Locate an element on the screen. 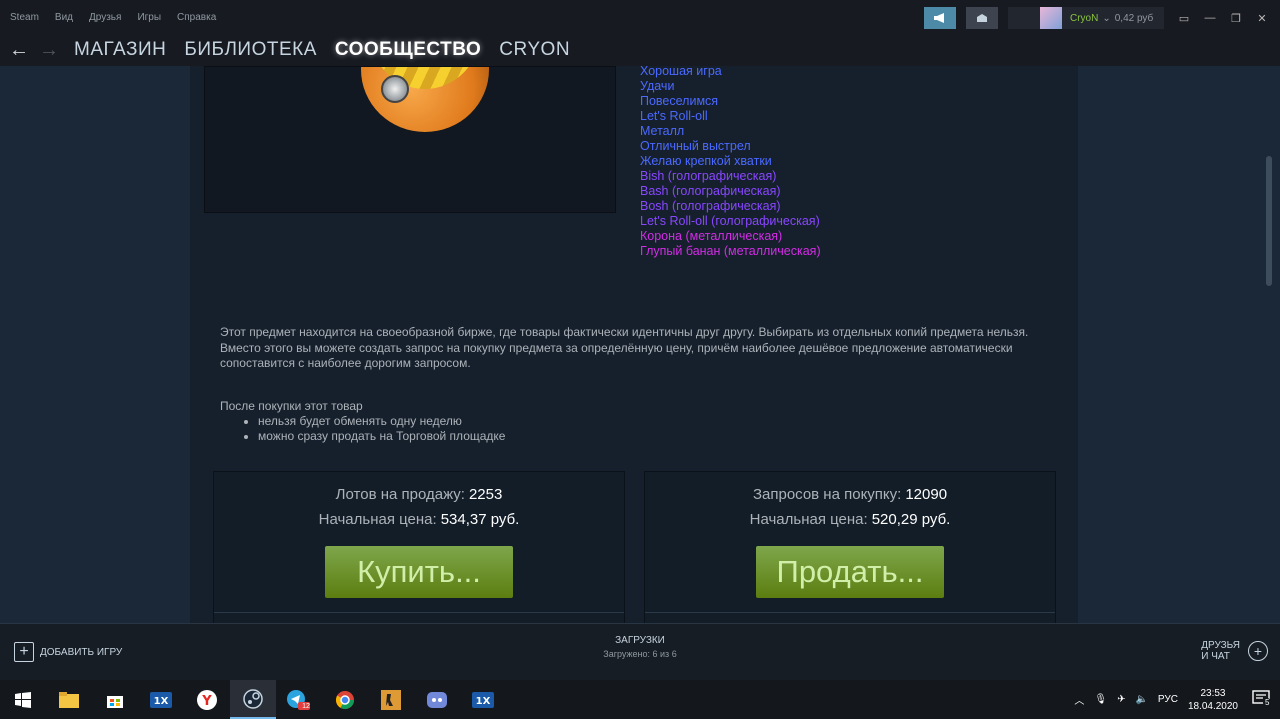 The image size is (1280, 719). file-explorer-icon is located at coordinates (69, 699).